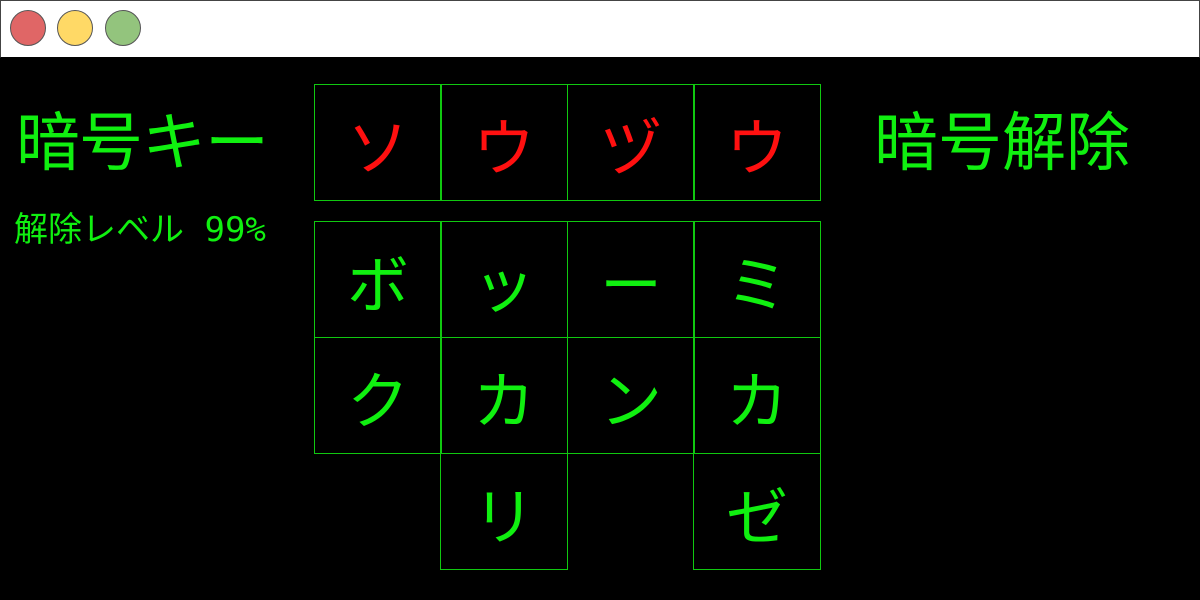 This screenshot has height=600, width=1200. I want to click on grid-cell-r1-c1: ボ, so click(378, 279).